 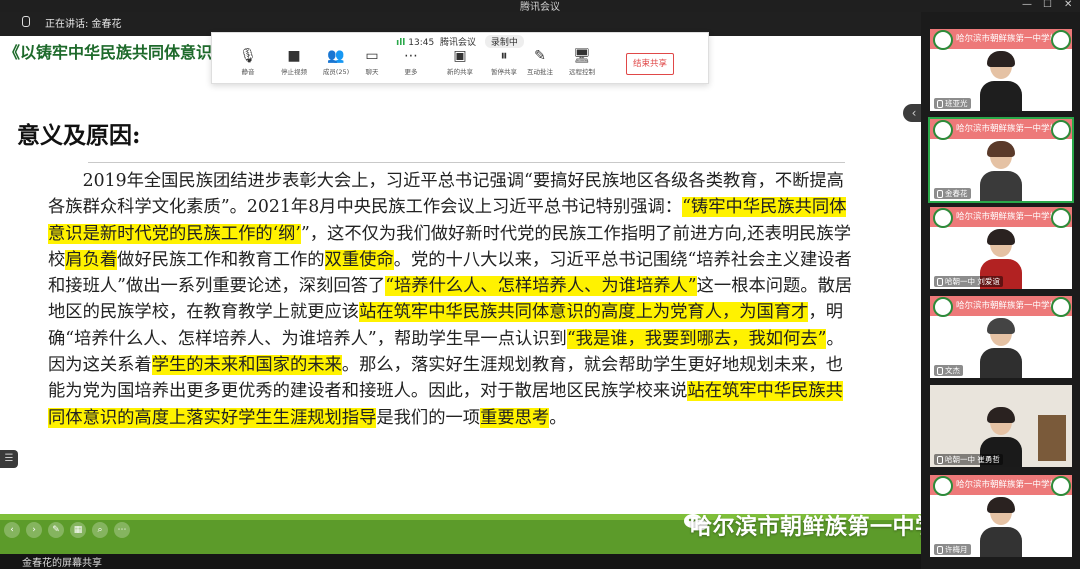 I want to click on more-options-icon: ⋯, so click(x=122, y=530).